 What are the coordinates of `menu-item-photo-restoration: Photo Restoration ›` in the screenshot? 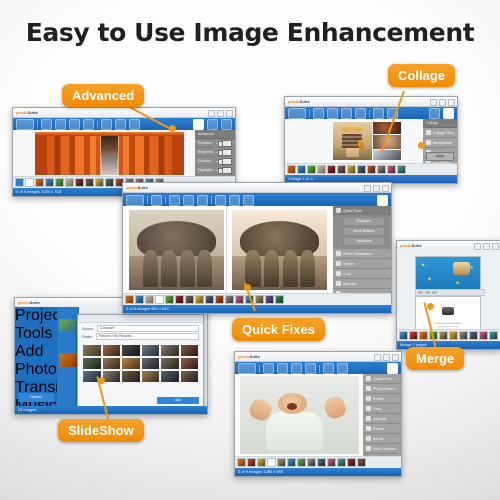 It's located at (382, 389).